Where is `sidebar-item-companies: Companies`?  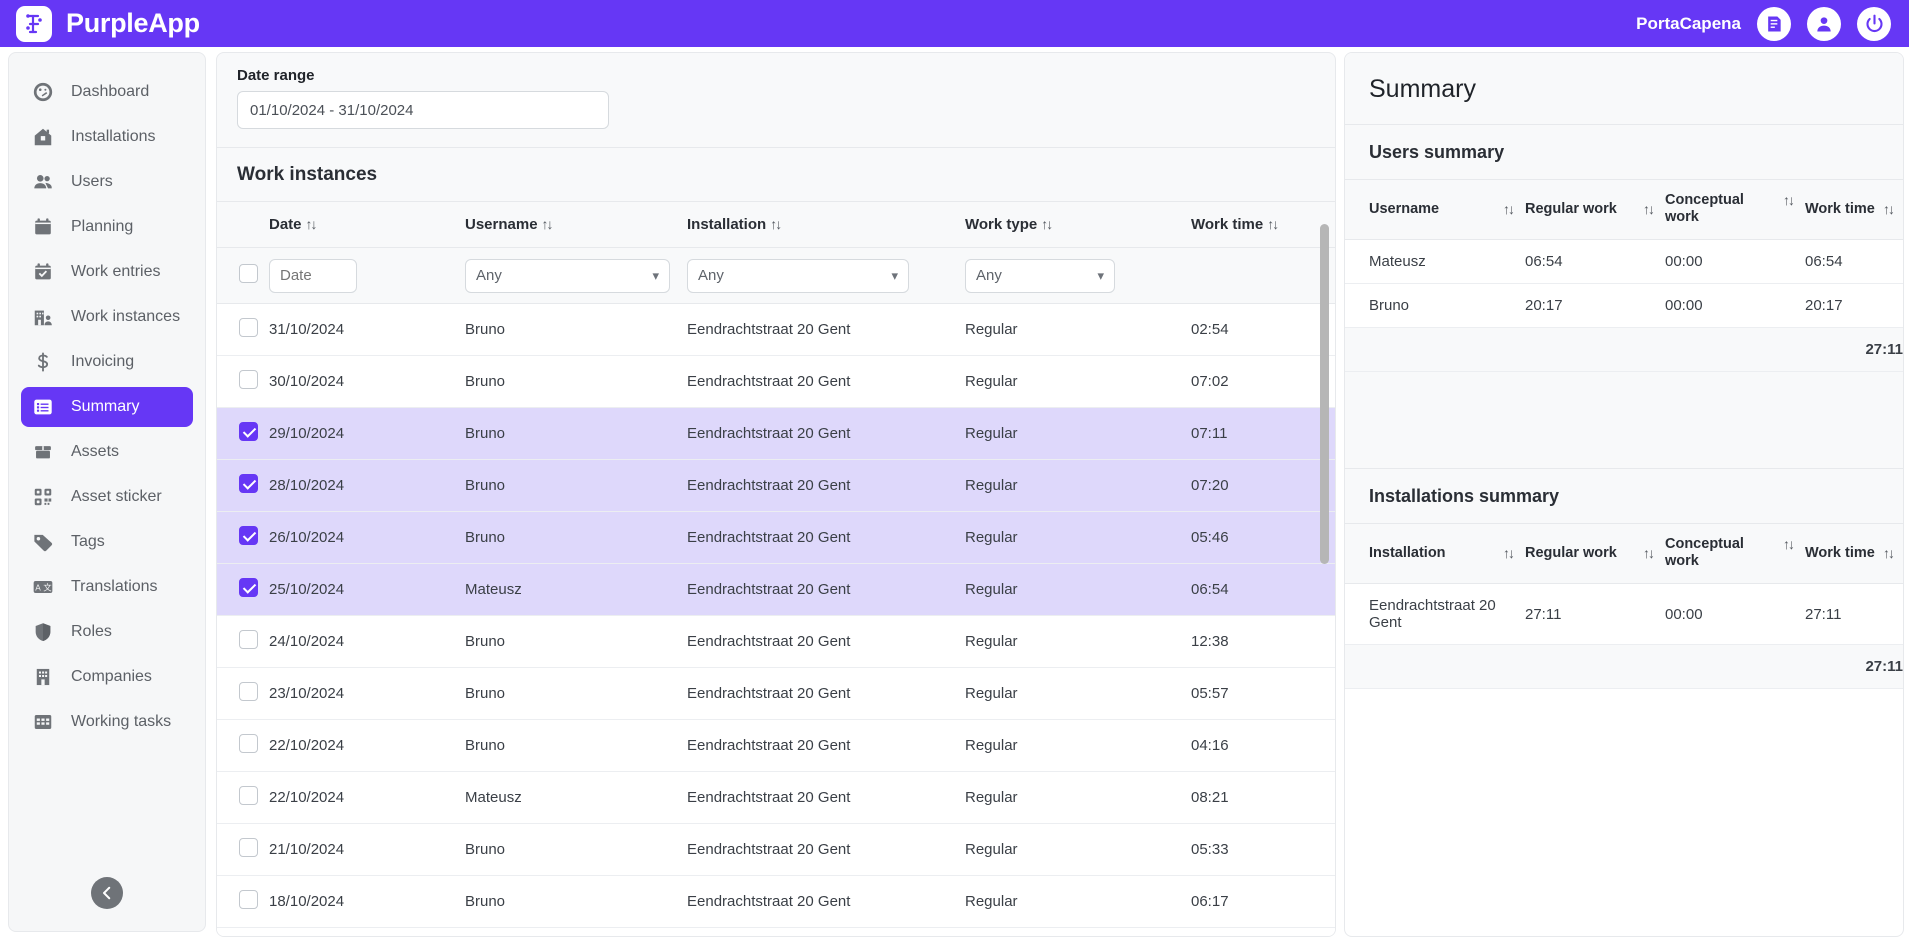 sidebar-item-companies: Companies is located at coordinates (107, 677).